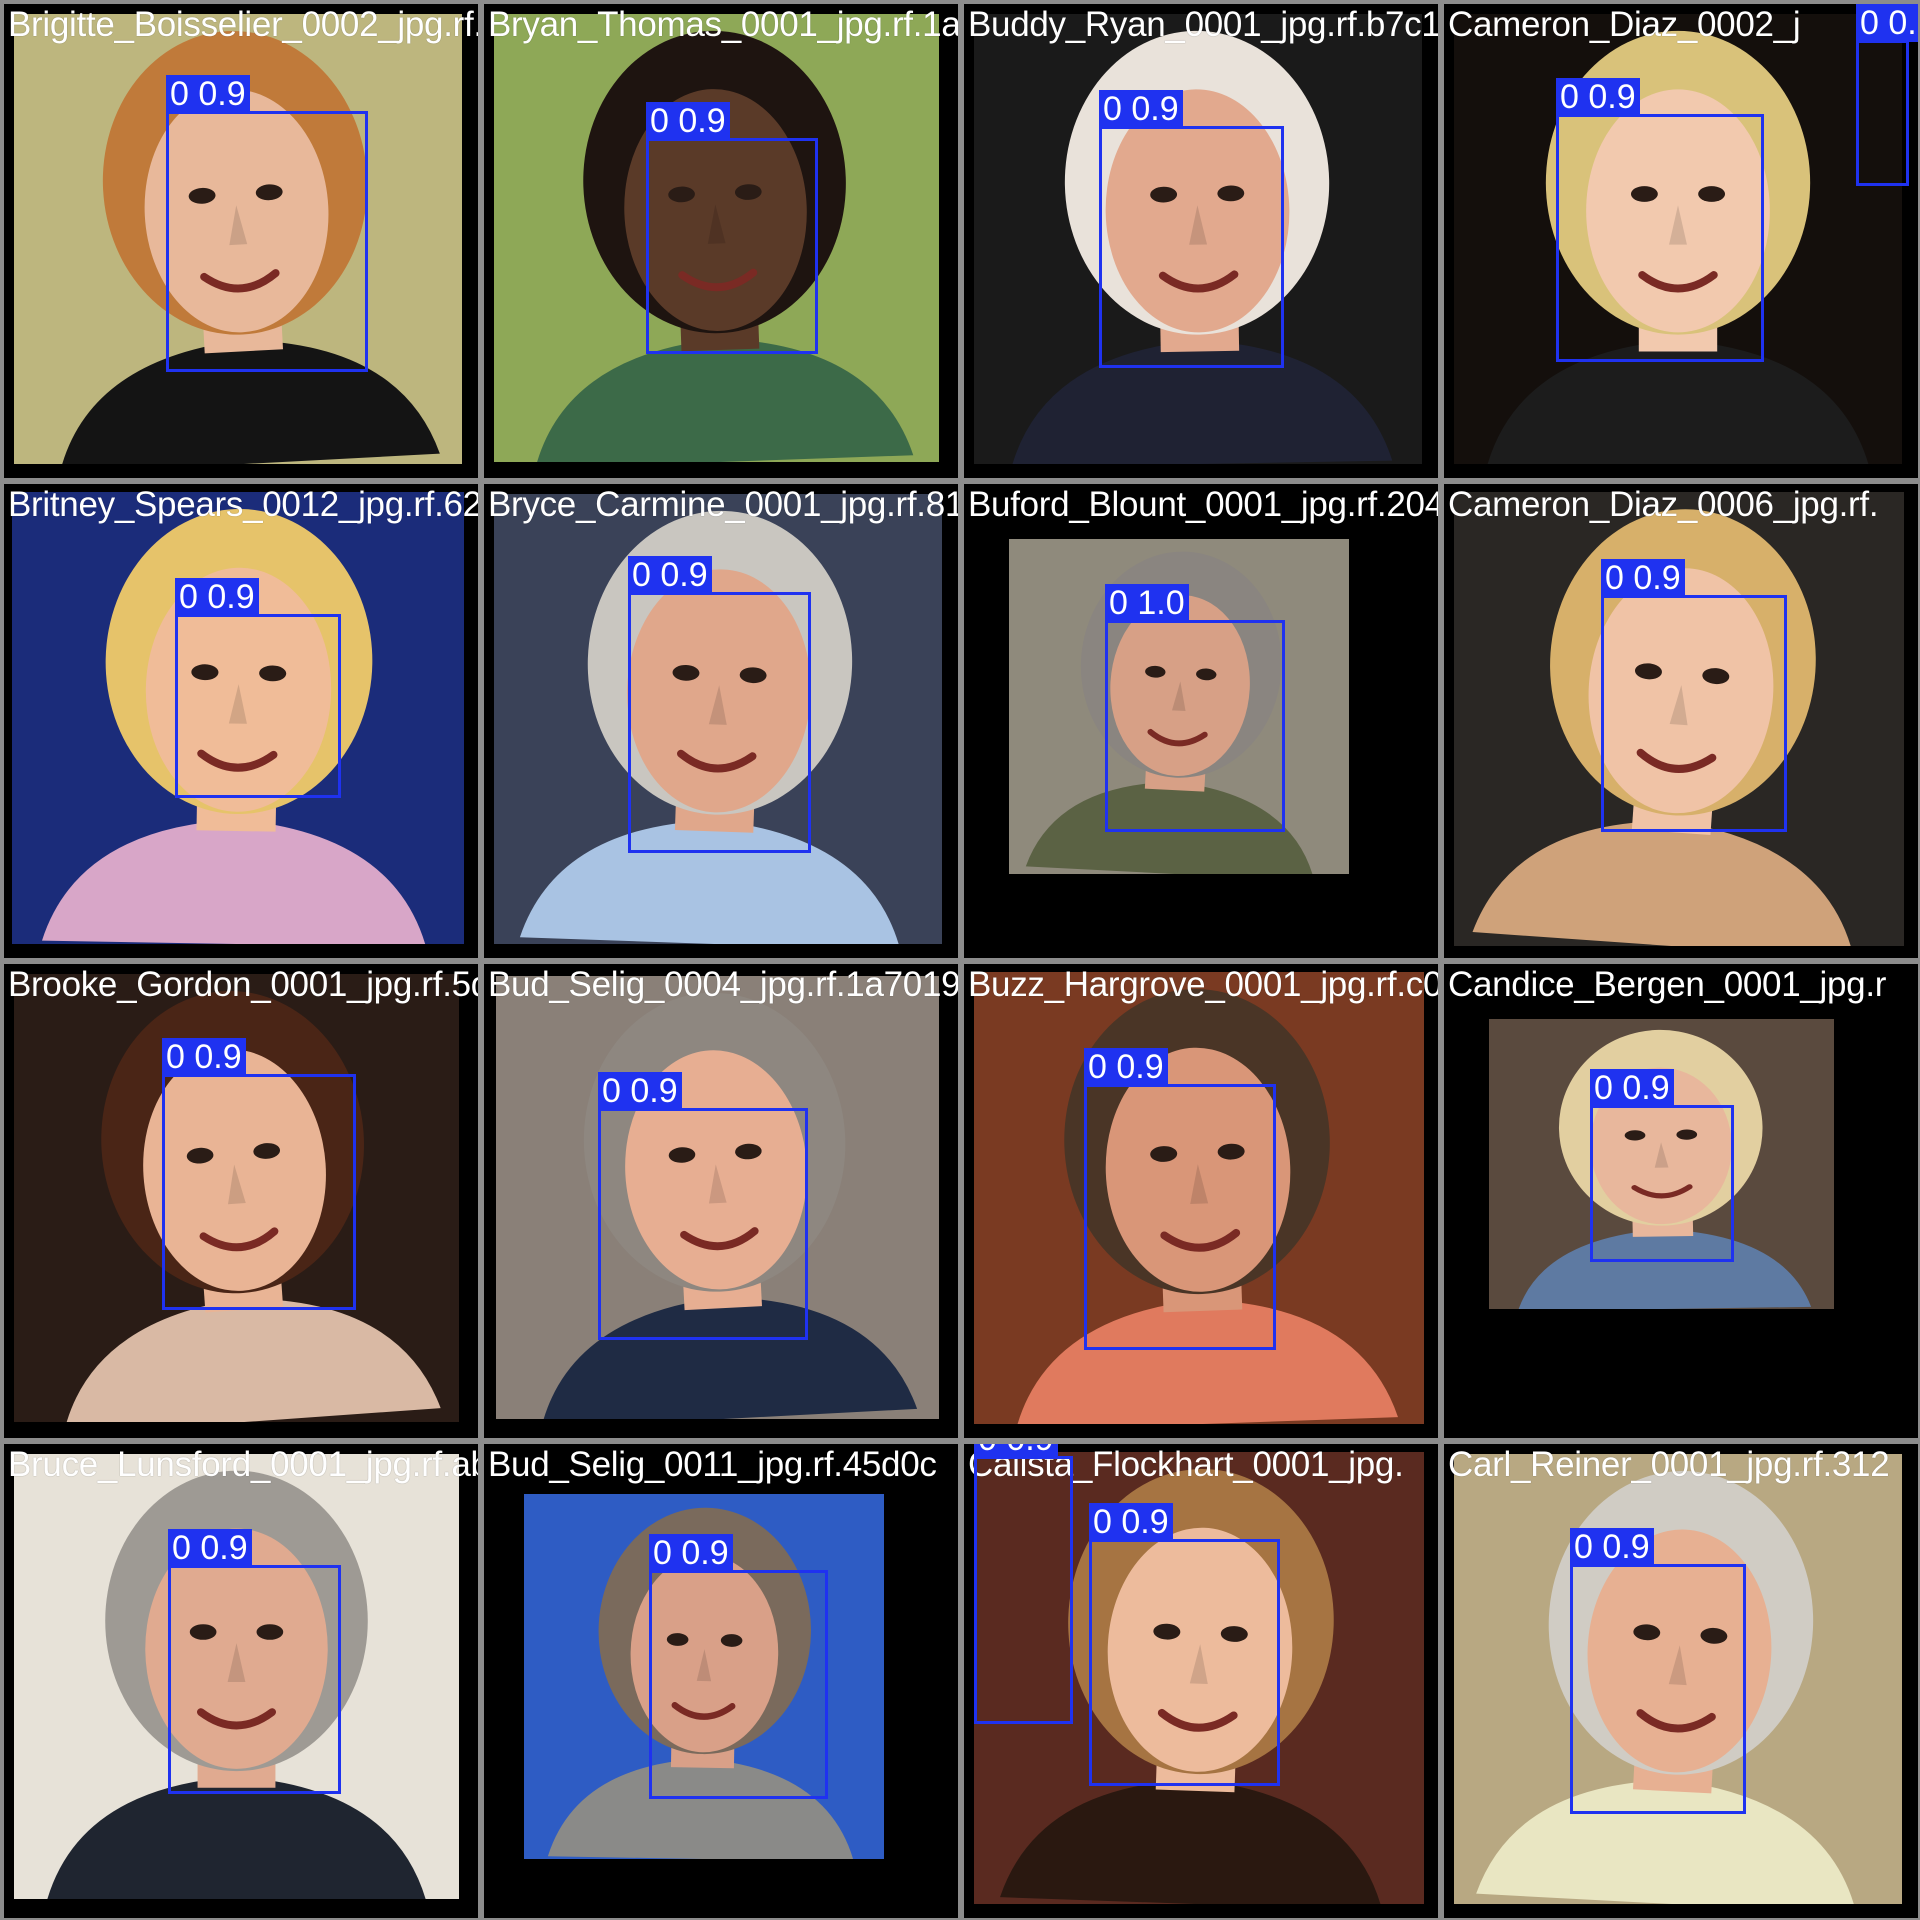 Image resolution: width=1920 pixels, height=1920 pixels. What do you see at coordinates (723, 24) in the screenshot?
I see `image-filename: Bryan_Thomas_0001_jpg.rf.1a4c588410d01` at bounding box center [723, 24].